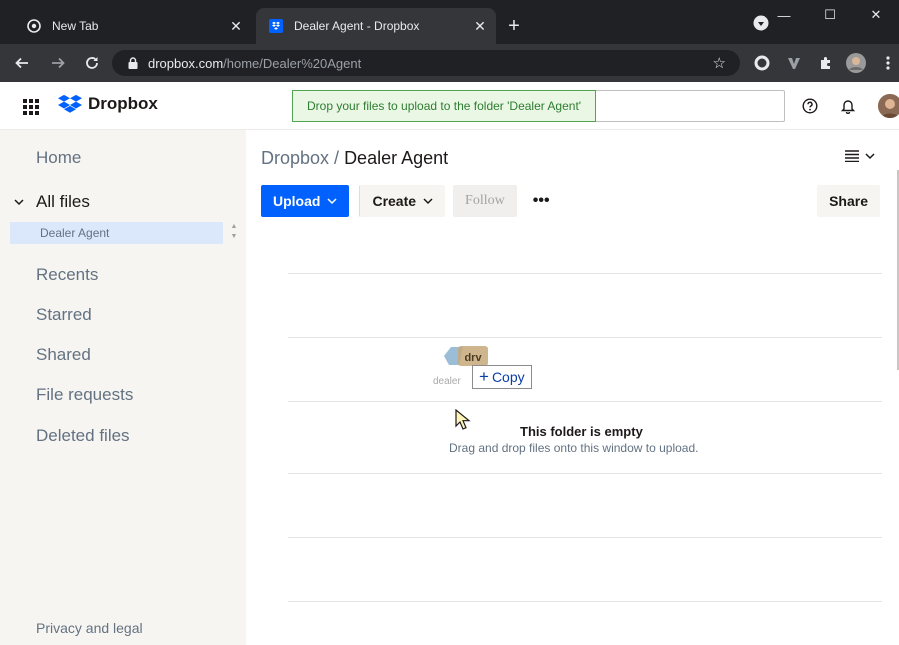 The height and width of the screenshot is (645, 899). Describe the element at coordinates (63, 201) in the screenshot. I see `sidebar-item-label: All files` at that location.